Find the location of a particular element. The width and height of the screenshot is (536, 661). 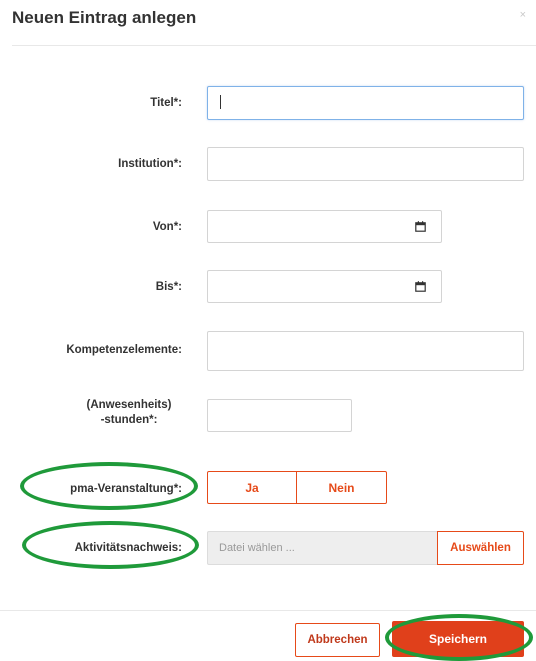

close-icon: × is located at coordinates (523, 15).